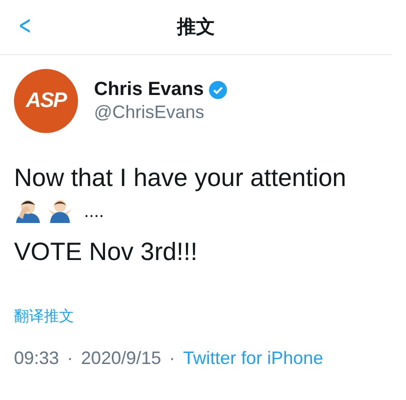 This screenshot has height=400, width=406. I want to click on author-name: Chris Evans, so click(149, 90).